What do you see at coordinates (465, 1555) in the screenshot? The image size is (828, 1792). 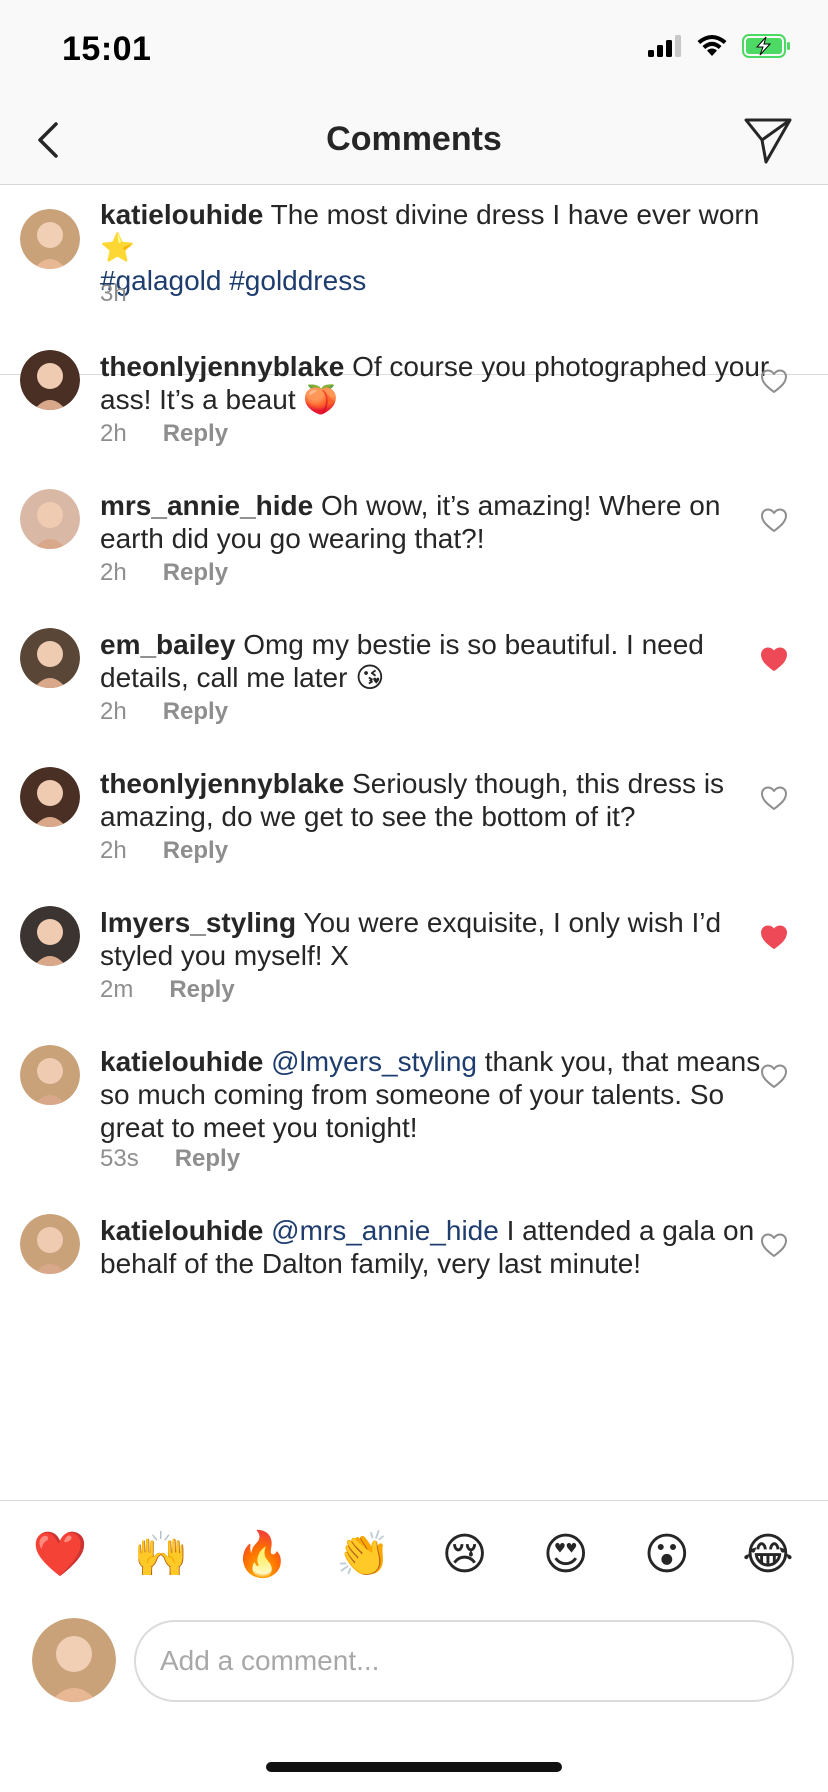 I see `emoji-crying-face: 😢` at bounding box center [465, 1555].